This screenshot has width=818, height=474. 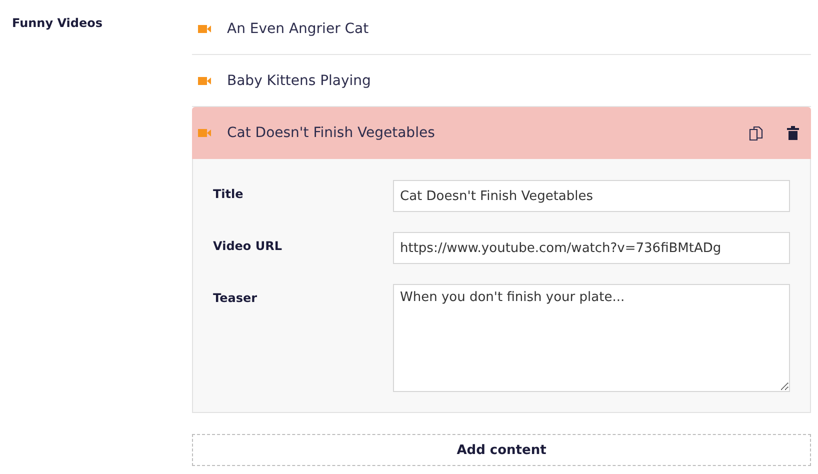 What do you see at coordinates (591, 196) in the screenshot?
I see `text-input: Cat Doesn't Finish Vegetables` at bounding box center [591, 196].